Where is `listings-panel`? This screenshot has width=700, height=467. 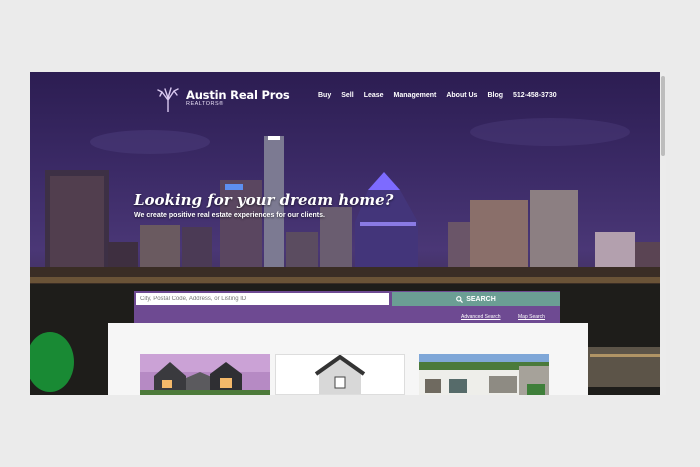
listings-panel is located at coordinates (348, 359).